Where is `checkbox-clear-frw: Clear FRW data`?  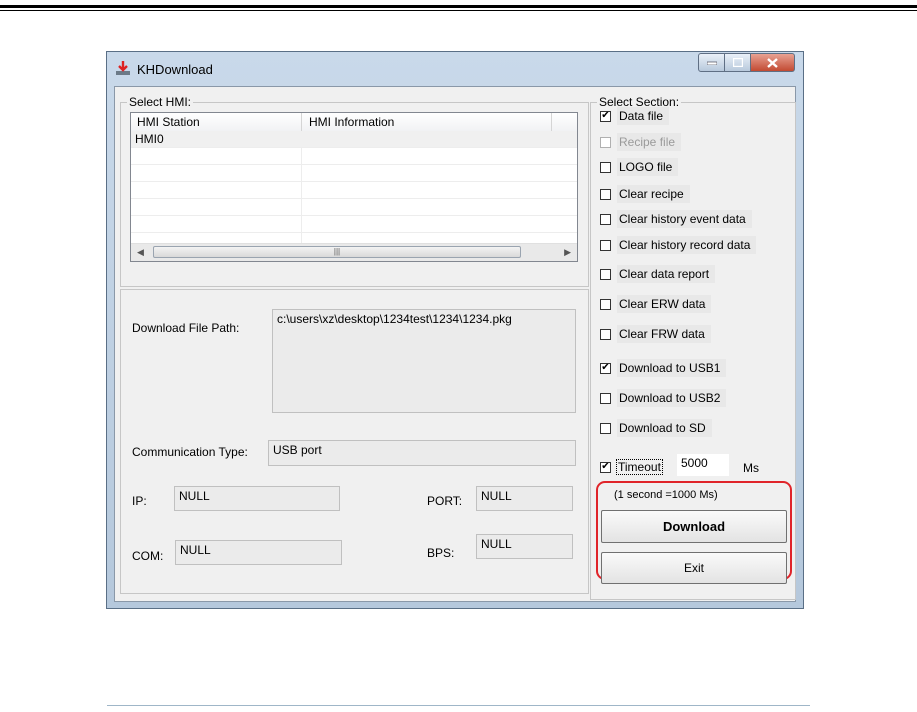 checkbox-clear-frw: Clear FRW data is located at coordinates (655, 334).